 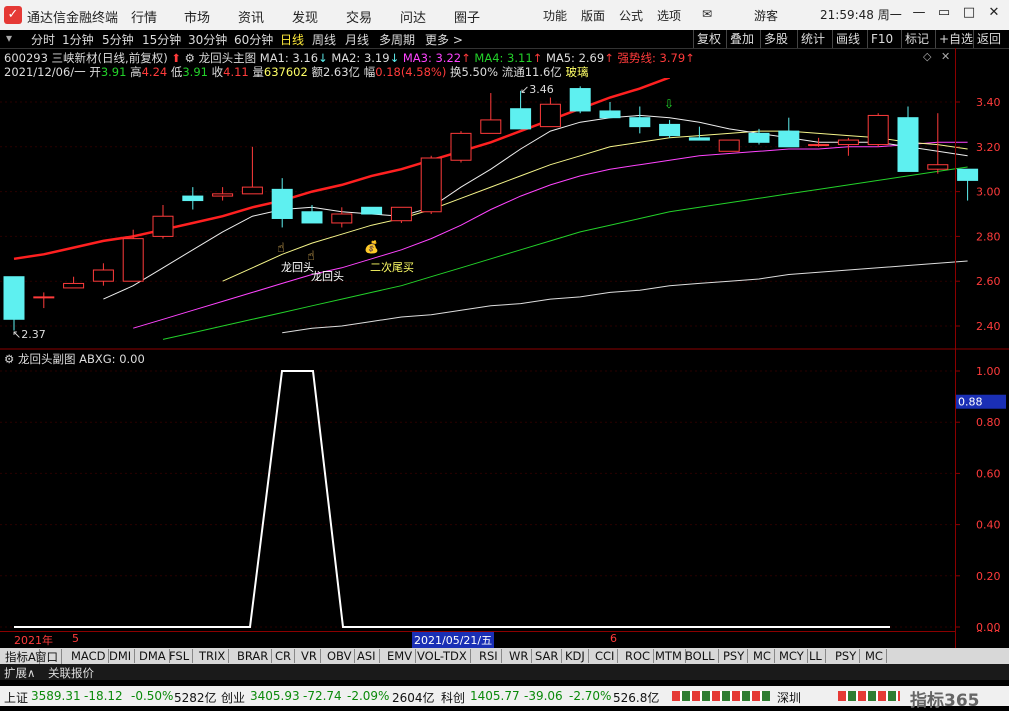 I want to click on indicator-tab: DMI, so click(x=121, y=656).